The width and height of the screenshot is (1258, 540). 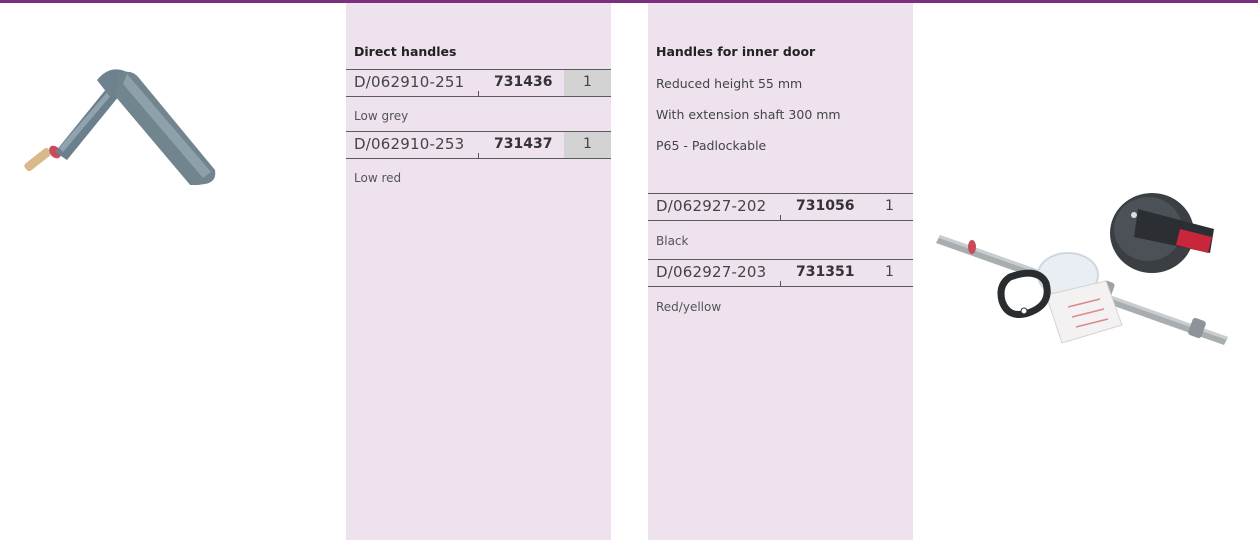 What do you see at coordinates (736, 51) in the screenshot?
I see `section-heading: Handles for inner door` at bounding box center [736, 51].